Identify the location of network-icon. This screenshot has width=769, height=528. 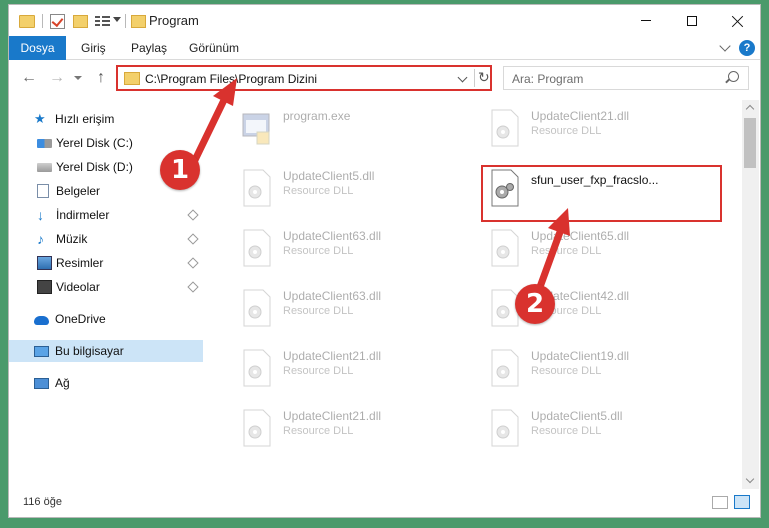
(41, 383).